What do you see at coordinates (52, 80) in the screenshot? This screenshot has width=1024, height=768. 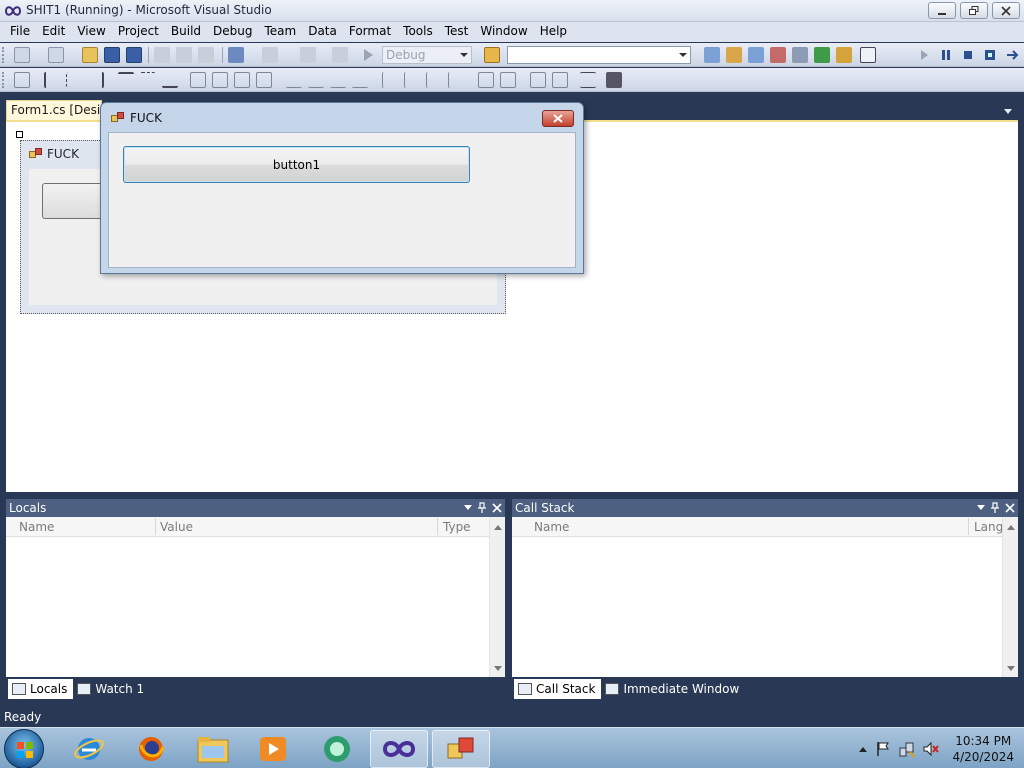 I see `align-lefts-icon` at bounding box center [52, 80].